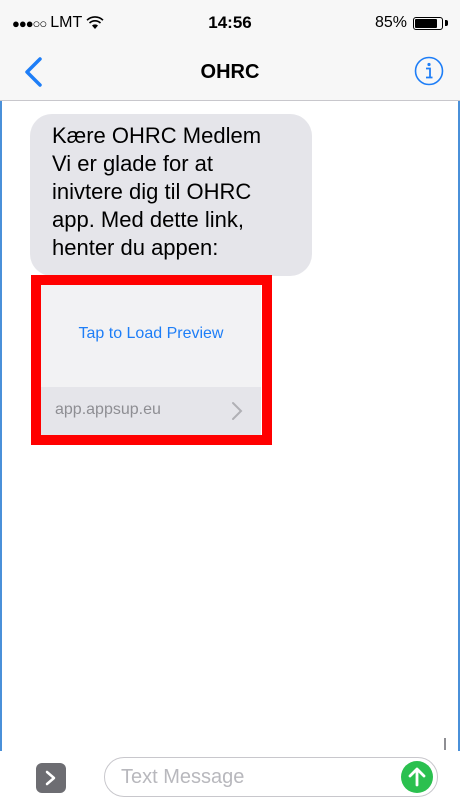  Describe the element at coordinates (133, 163) in the screenshot. I see `message-line: Vi er glade for at` at that location.